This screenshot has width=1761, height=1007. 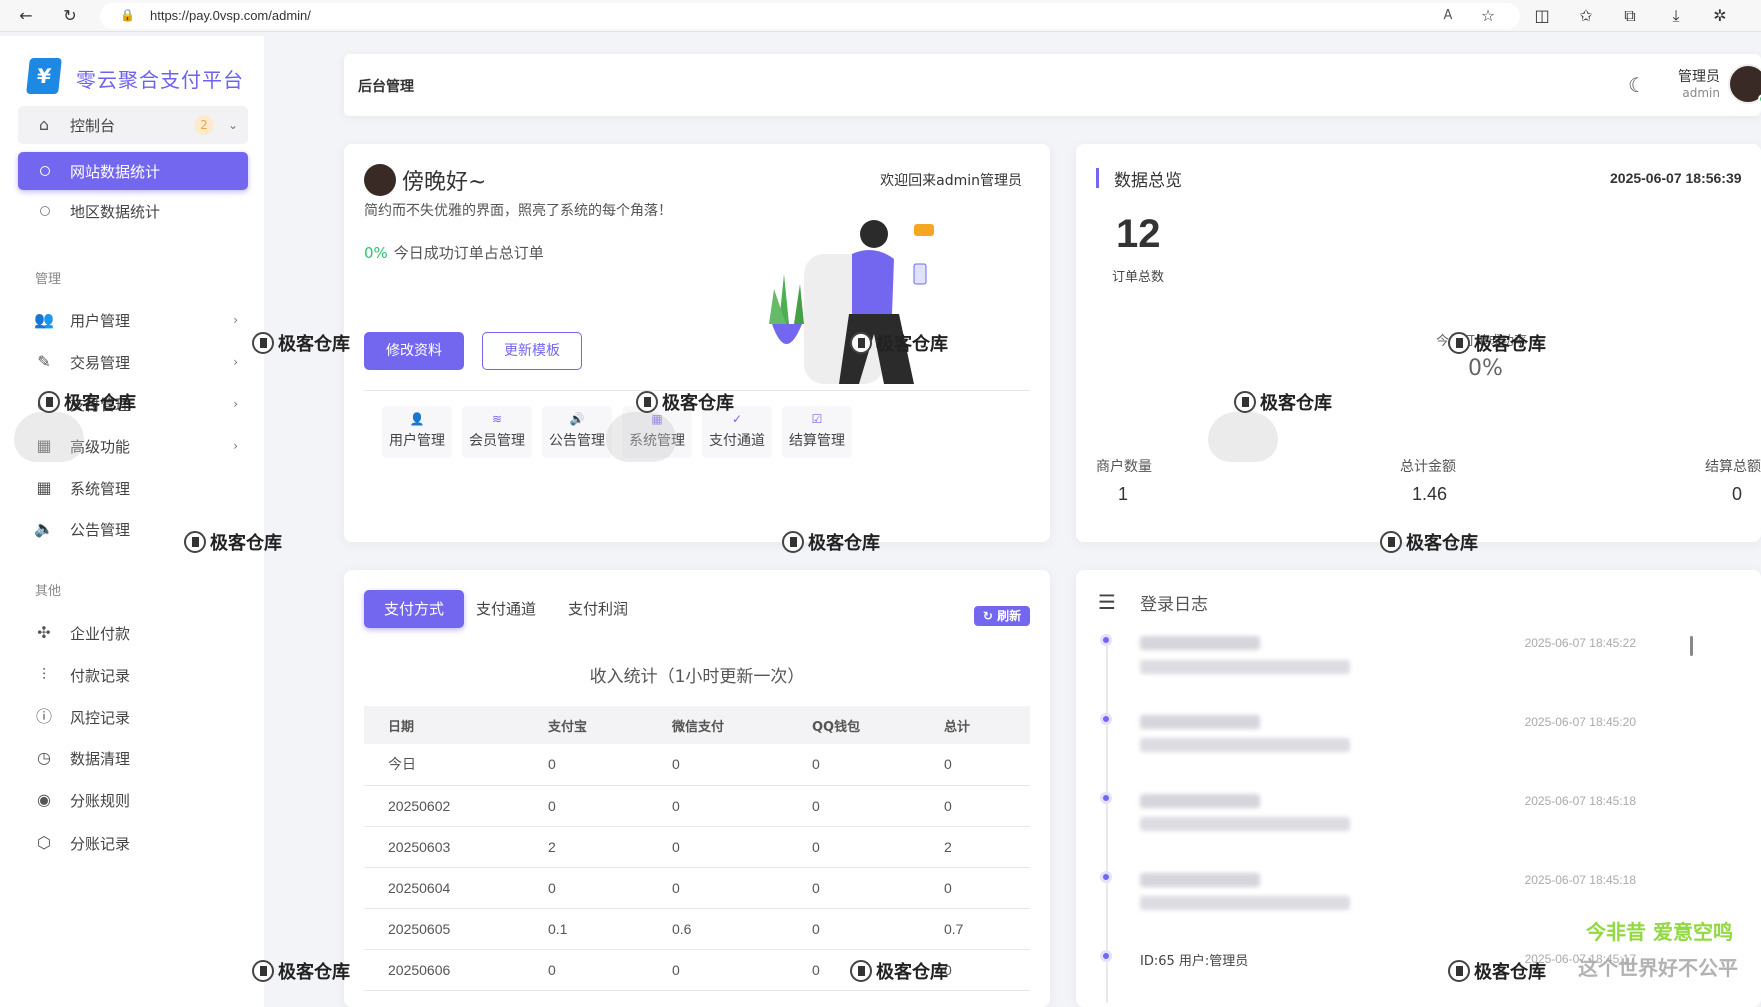 I want to click on lock-icon: 🔒, so click(x=127, y=15).